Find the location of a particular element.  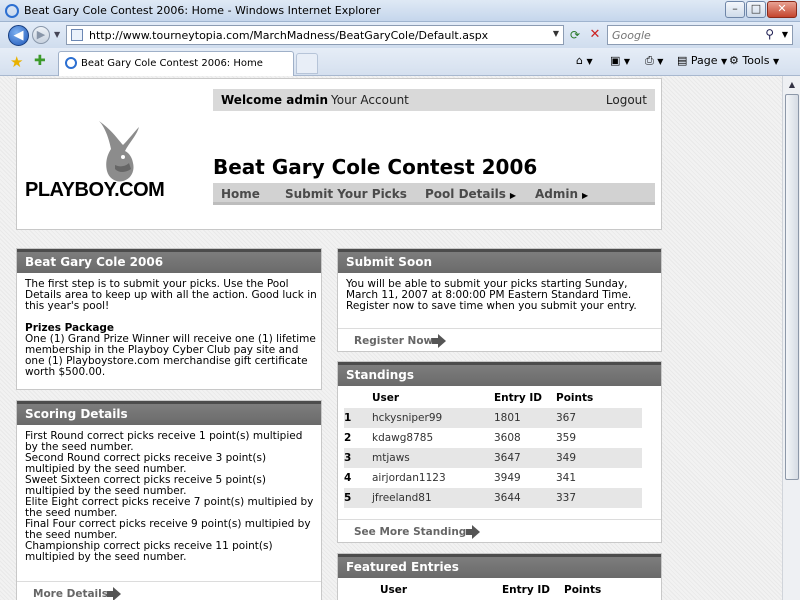

new-tab-button is located at coordinates (307, 63).